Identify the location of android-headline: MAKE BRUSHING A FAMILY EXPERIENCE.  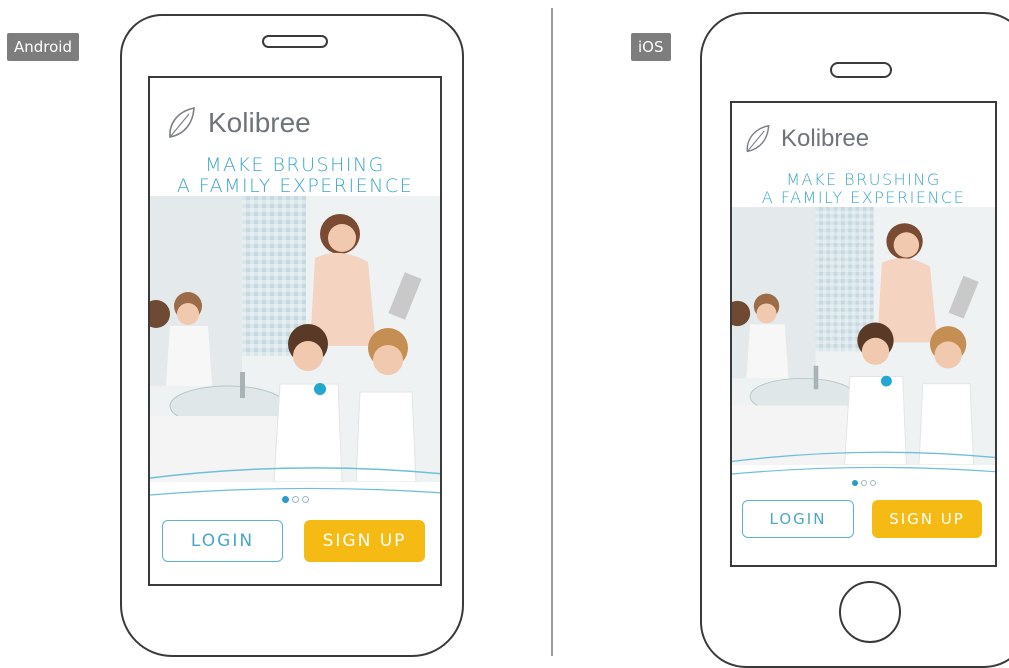
(295, 176).